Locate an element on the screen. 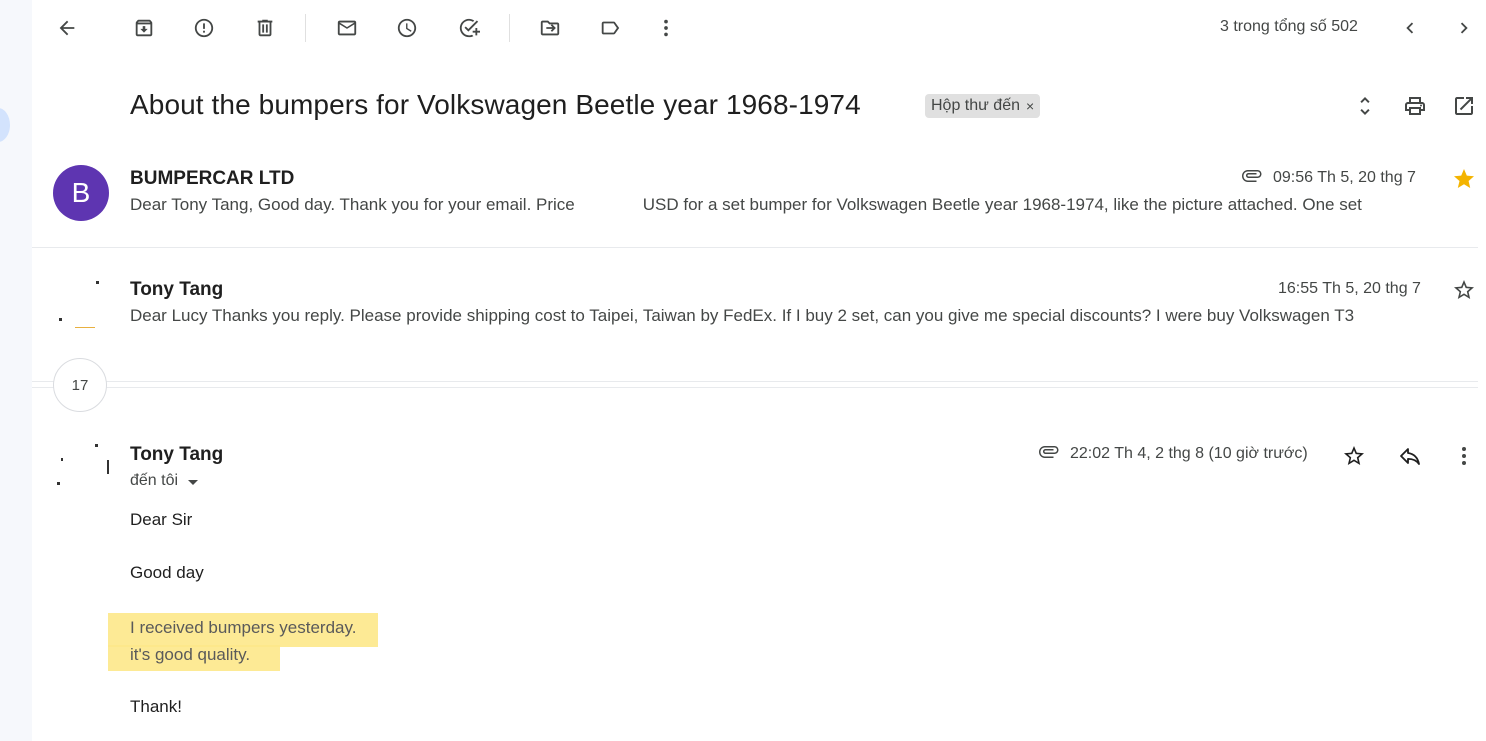 The image size is (1486, 741). sender-avatar: B is located at coordinates (81, 193).